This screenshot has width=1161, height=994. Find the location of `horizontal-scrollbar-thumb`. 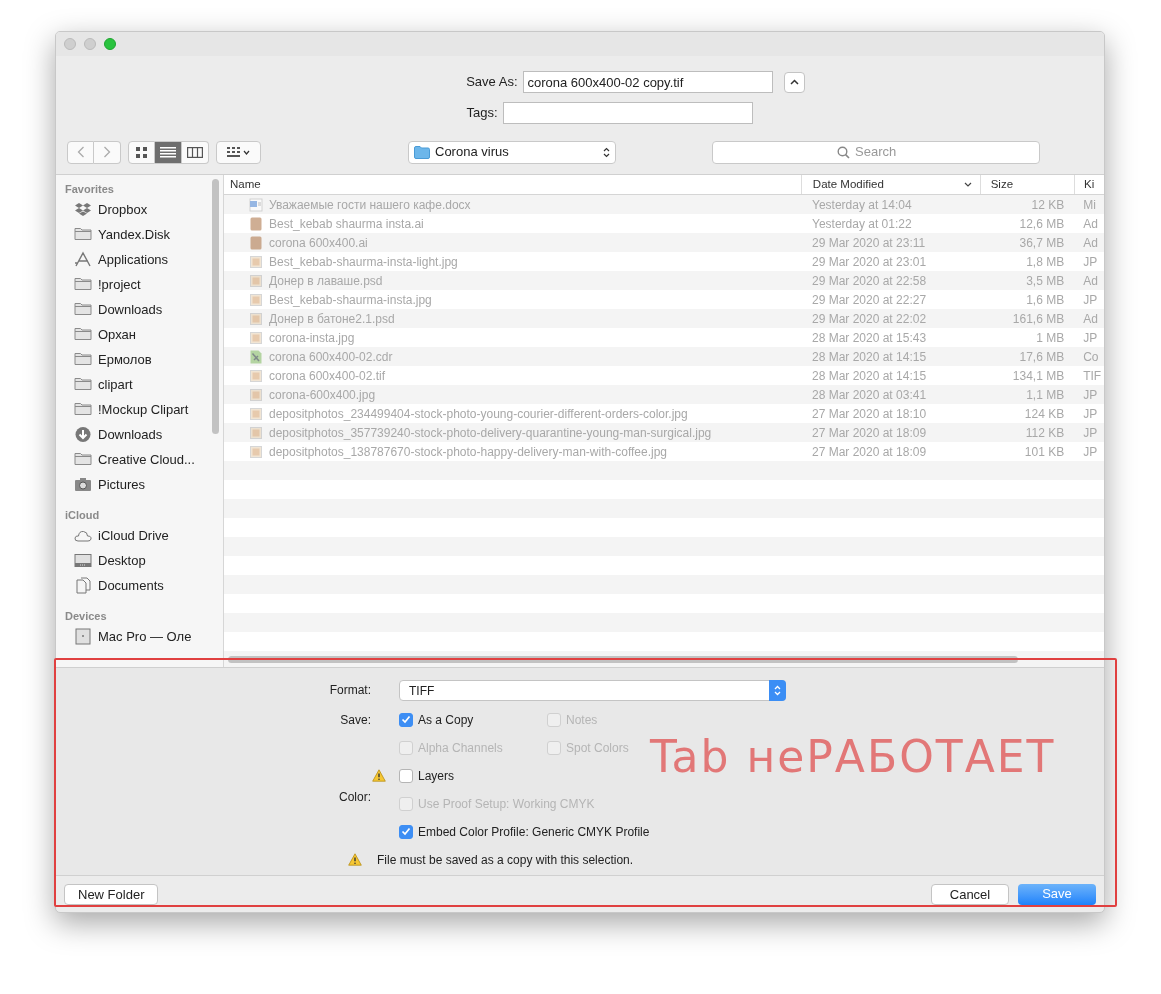

horizontal-scrollbar-thumb is located at coordinates (623, 659).